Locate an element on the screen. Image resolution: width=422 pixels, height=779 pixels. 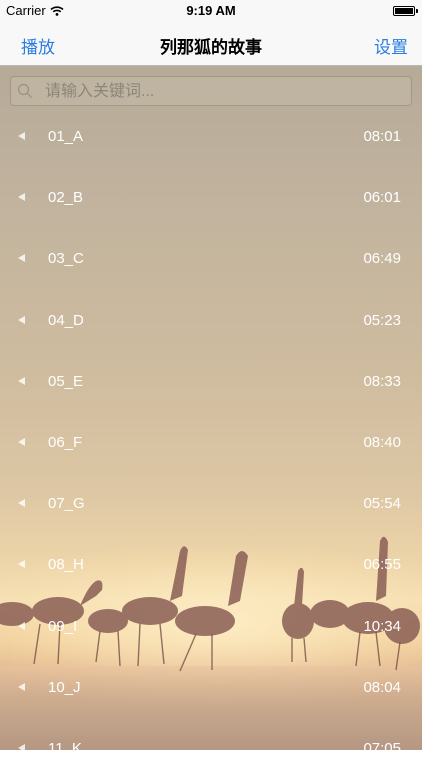
track-duration: 08:33 is located at coordinates (382, 381).